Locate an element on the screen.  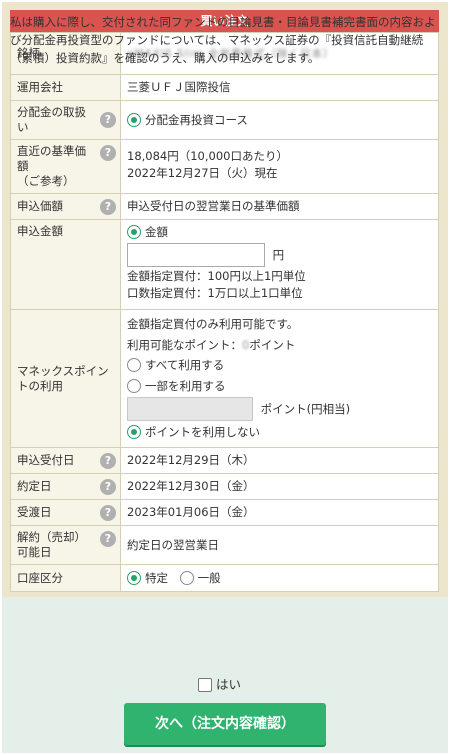
row-label-order-price: 申込価額 is located at coordinates (40, 206).